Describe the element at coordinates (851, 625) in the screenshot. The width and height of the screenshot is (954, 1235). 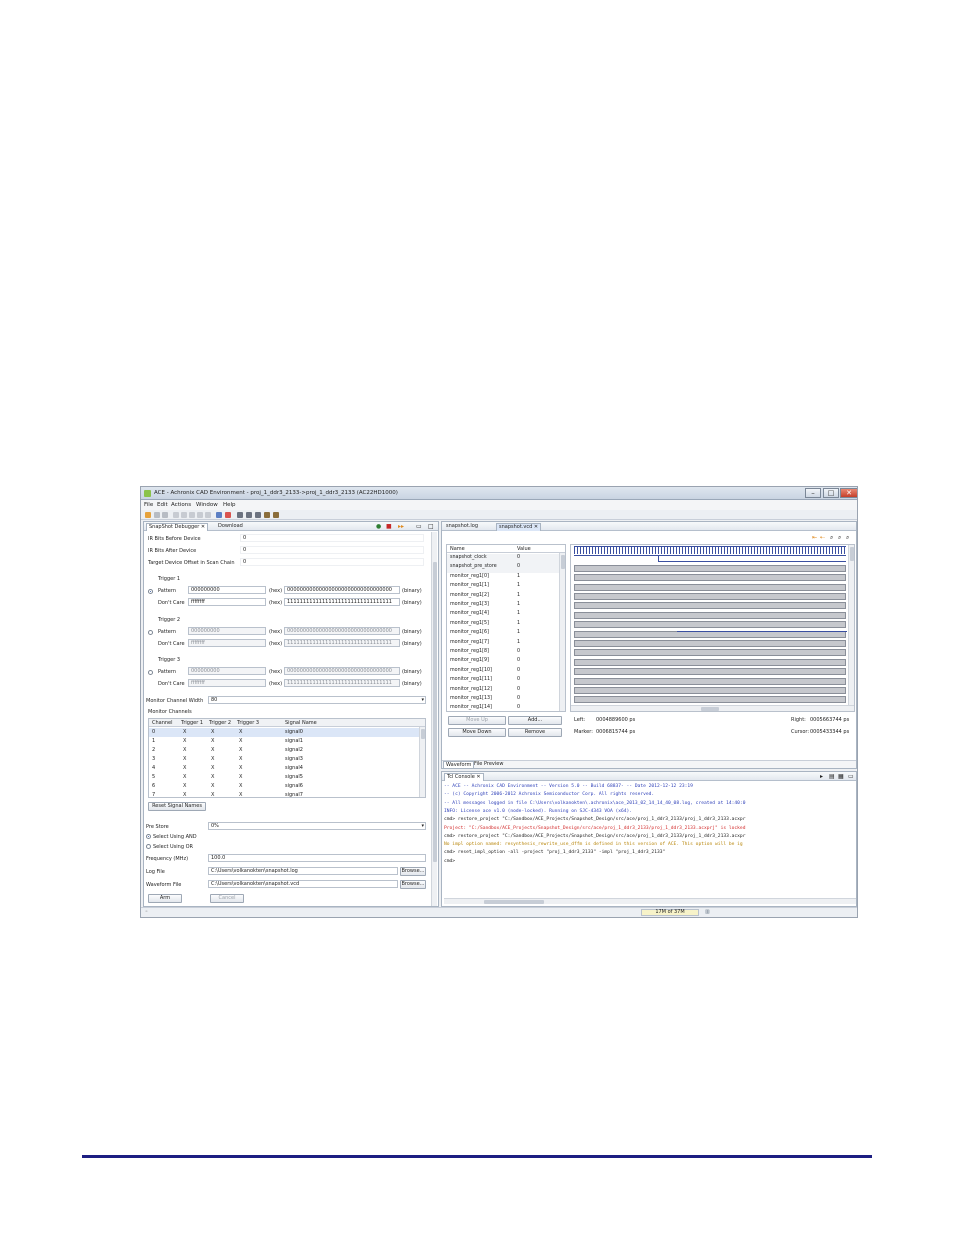
I see `waveform-vscroll` at that location.